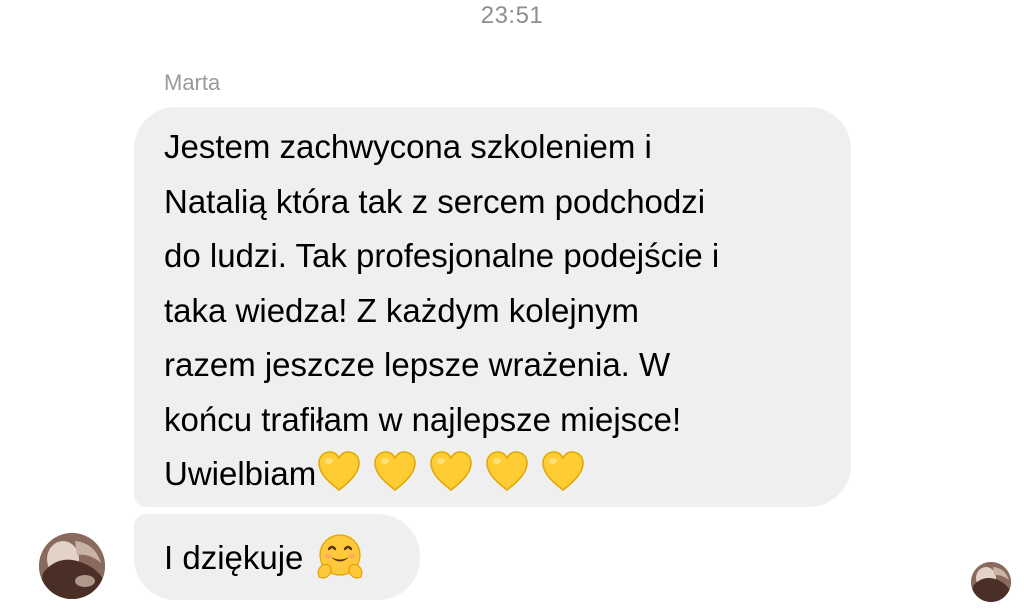 The height and width of the screenshot is (611, 1024). Describe the element at coordinates (442, 255) in the screenshot. I see `message-line: do ludzi. Tak profesjonalne podejście i` at that location.